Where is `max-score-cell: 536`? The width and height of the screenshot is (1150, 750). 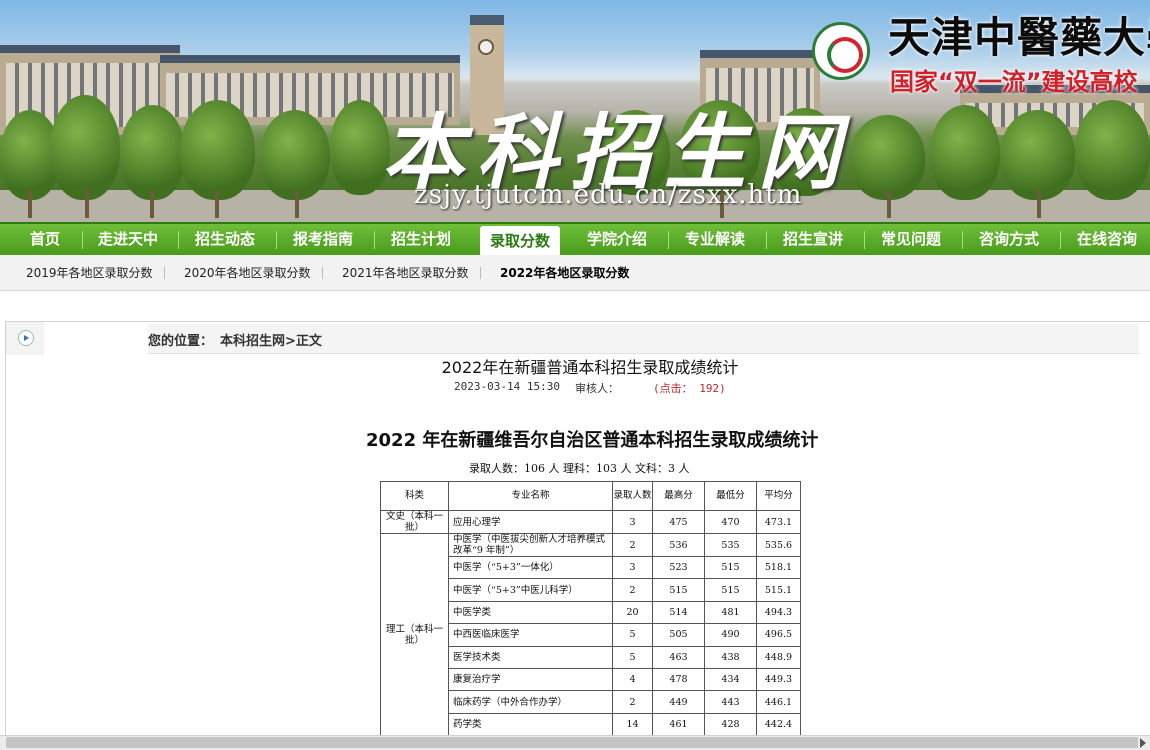 max-score-cell: 536 is located at coordinates (678, 545).